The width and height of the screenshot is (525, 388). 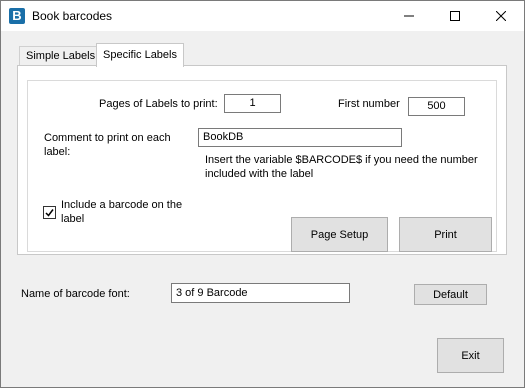 What do you see at coordinates (262, 16) in the screenshot?
I see `title-bar: B Book barcodes` at bounding box center [262, 16].